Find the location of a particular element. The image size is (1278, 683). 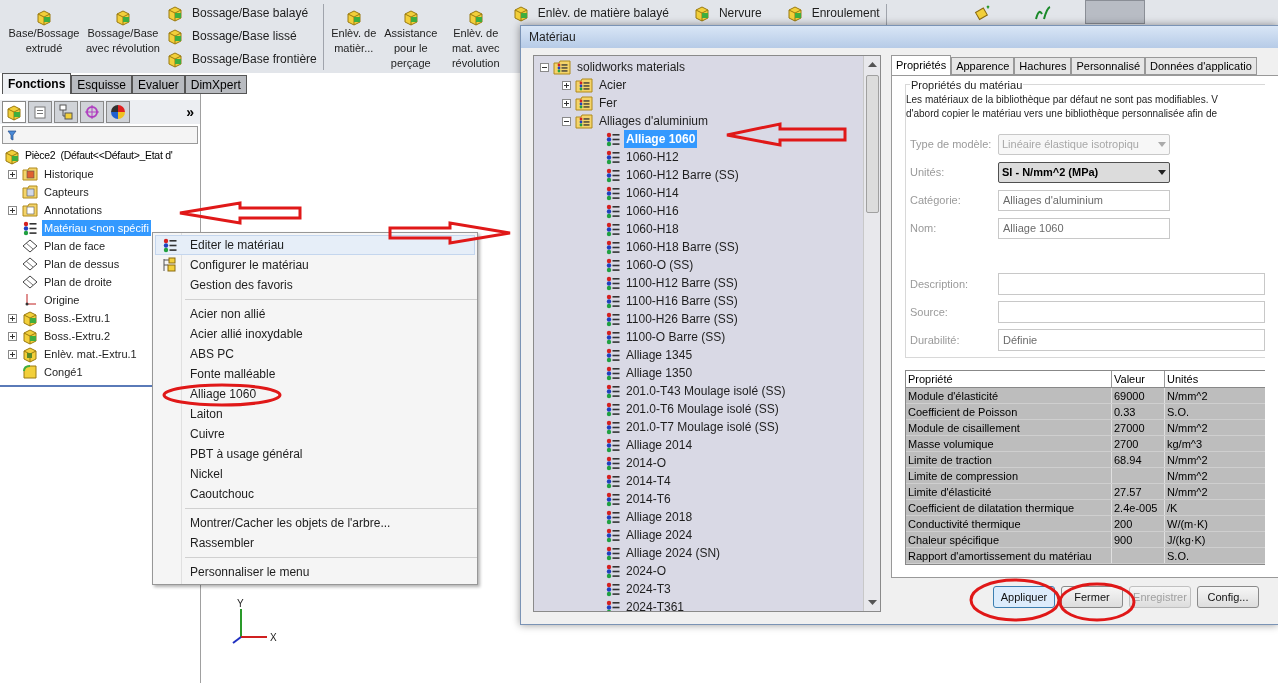

tree-item: Fer is located at coordinates (608, 103).